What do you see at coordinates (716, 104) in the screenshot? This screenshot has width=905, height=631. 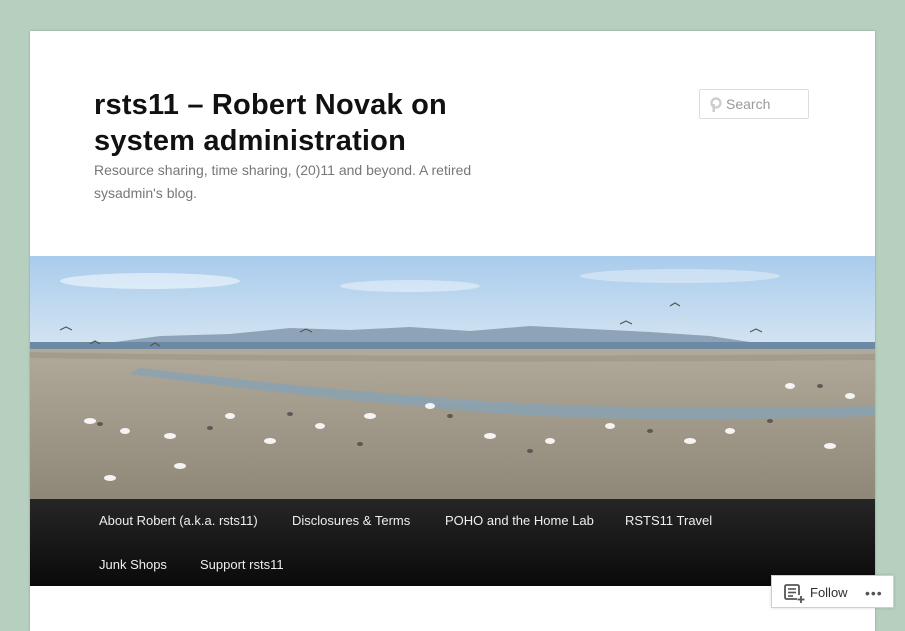 I see `search-icon` at bounding box center [716, 104].